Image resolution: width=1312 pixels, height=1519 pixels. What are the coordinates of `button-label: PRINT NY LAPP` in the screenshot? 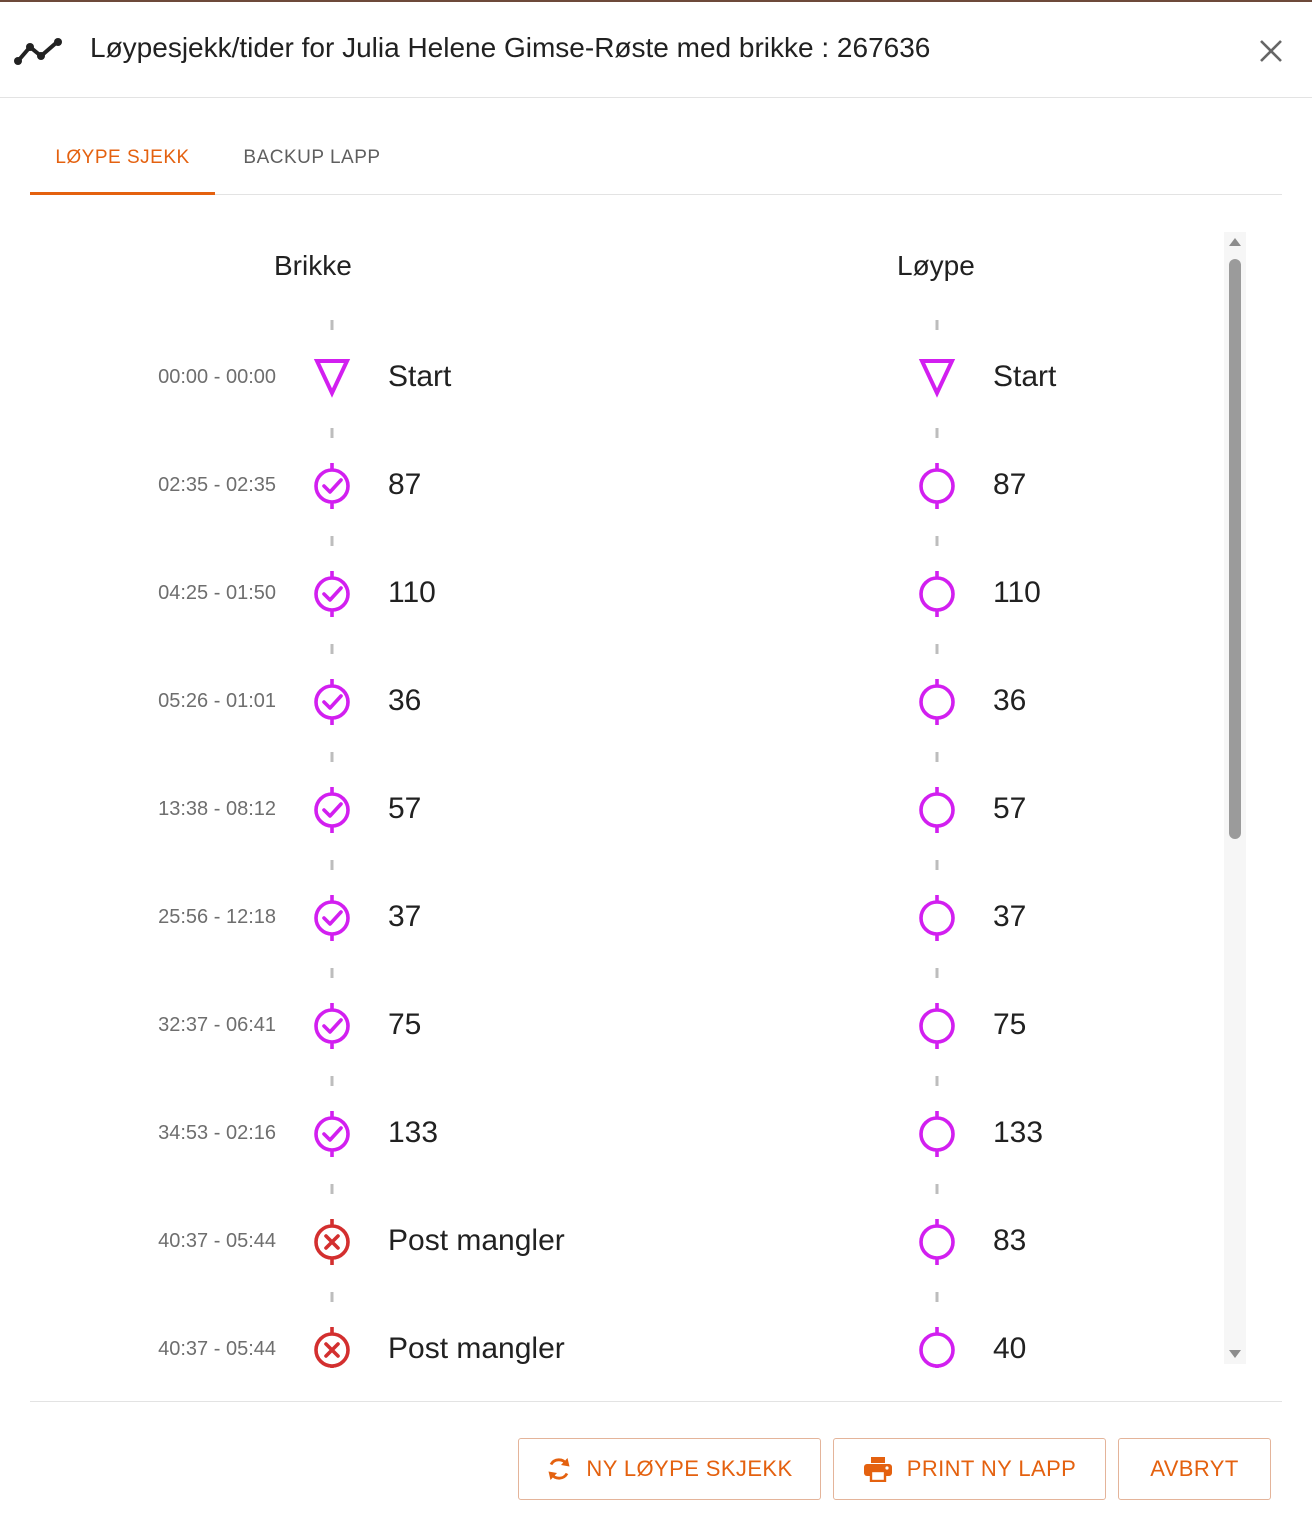 It's located at (991, 1468).